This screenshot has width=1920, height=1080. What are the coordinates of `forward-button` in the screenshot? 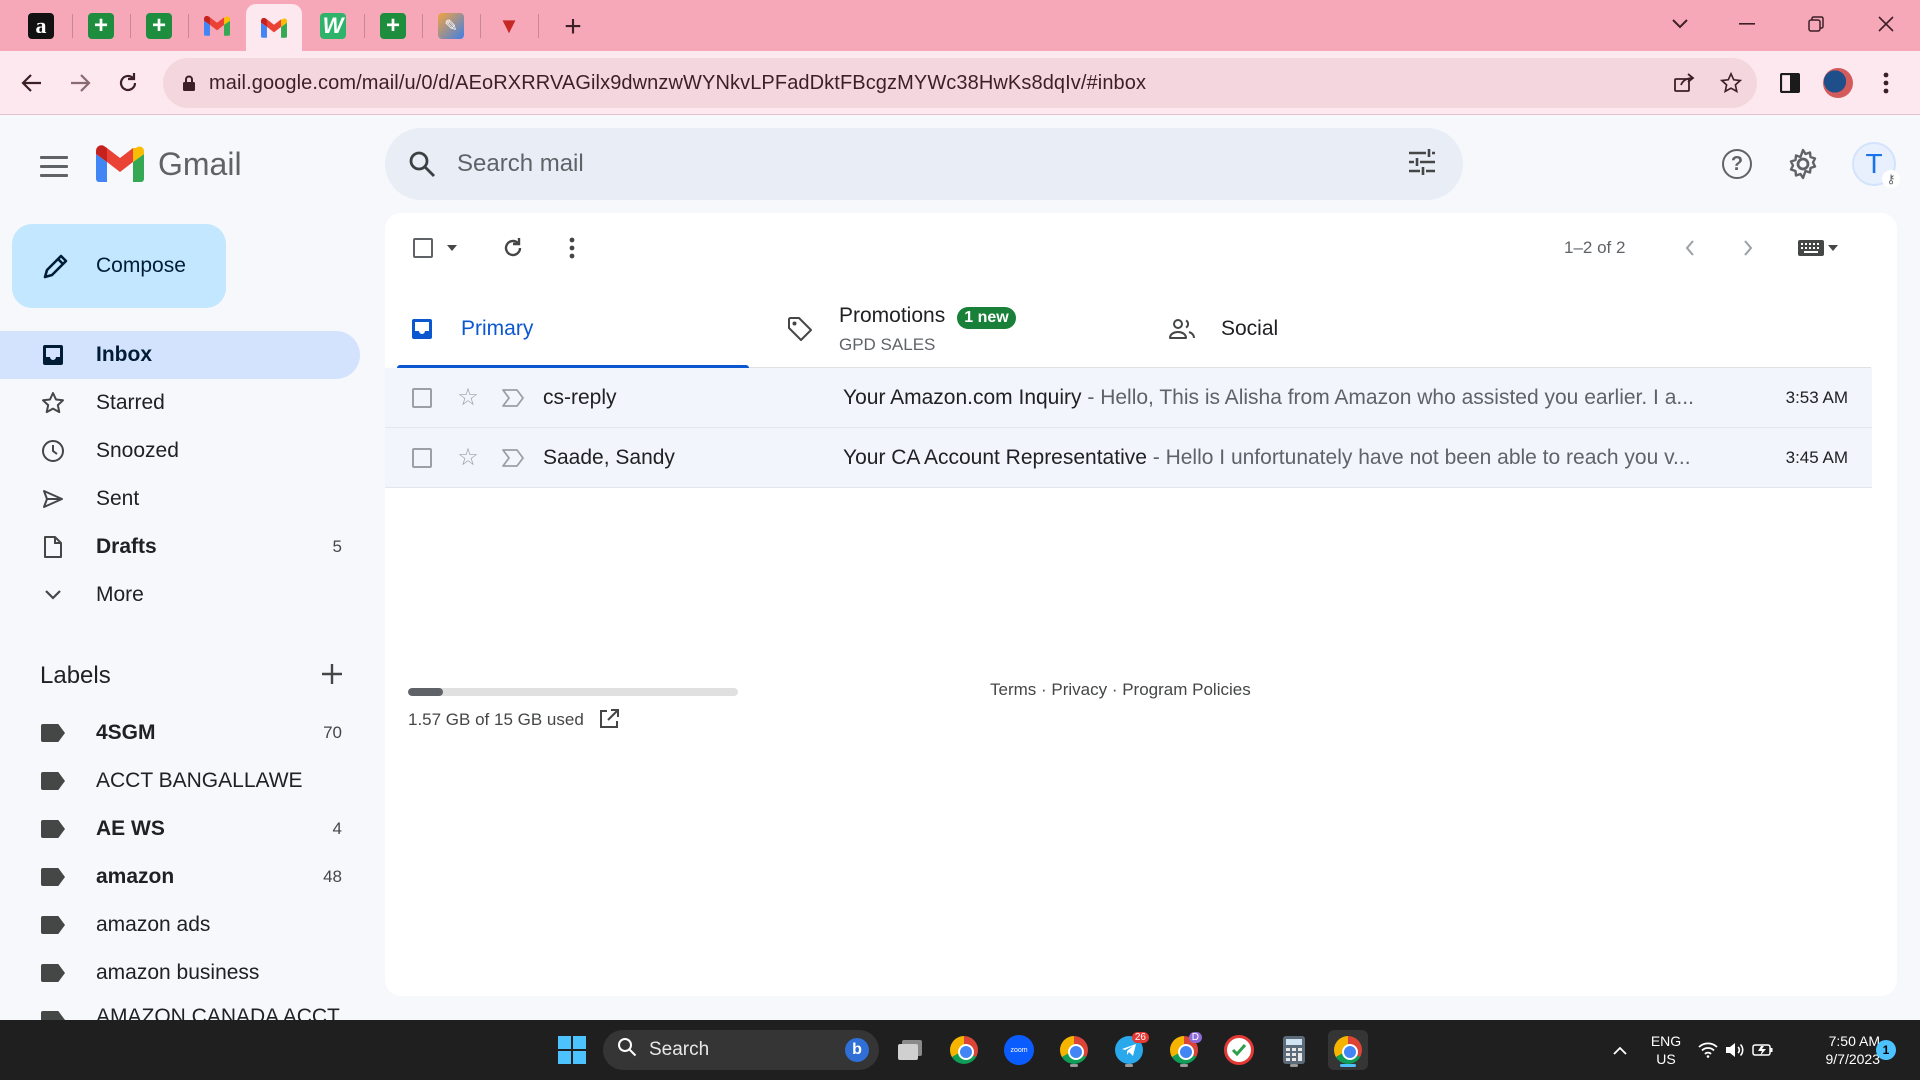 It's located at (80, 83).